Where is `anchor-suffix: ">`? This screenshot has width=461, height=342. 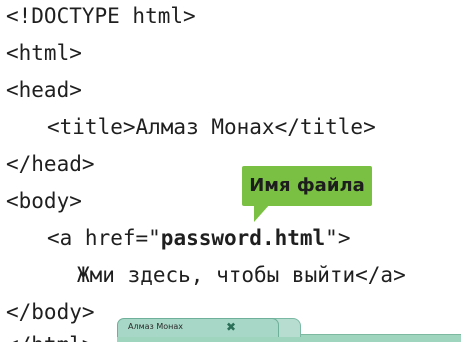
anchor-suffix: "> is located at coordinates (338, 238).